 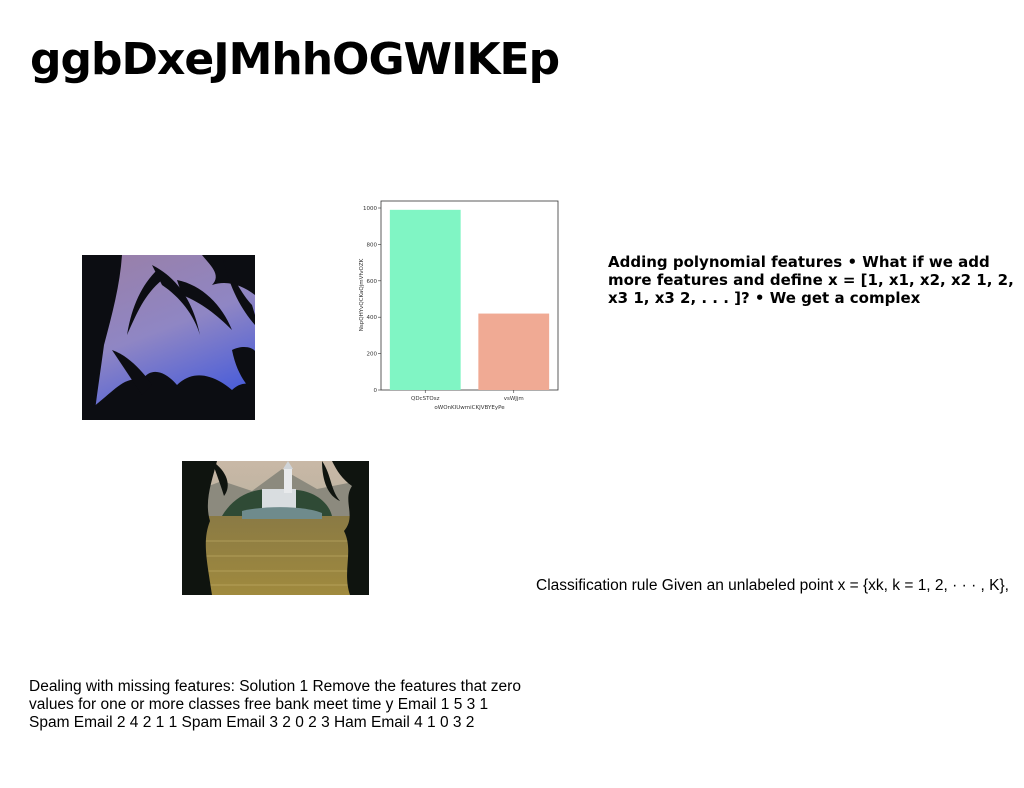 What do you see at coordinates (469, 299) in the screenshot?
I see `bar-series` at bounding box center [469, 299].